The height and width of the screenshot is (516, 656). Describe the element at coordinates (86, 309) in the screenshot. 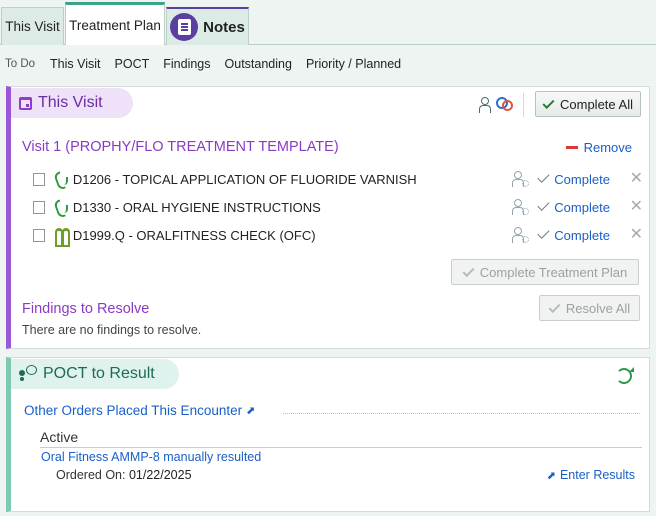

I see `findings-title: Findings to Resolve` at that location.